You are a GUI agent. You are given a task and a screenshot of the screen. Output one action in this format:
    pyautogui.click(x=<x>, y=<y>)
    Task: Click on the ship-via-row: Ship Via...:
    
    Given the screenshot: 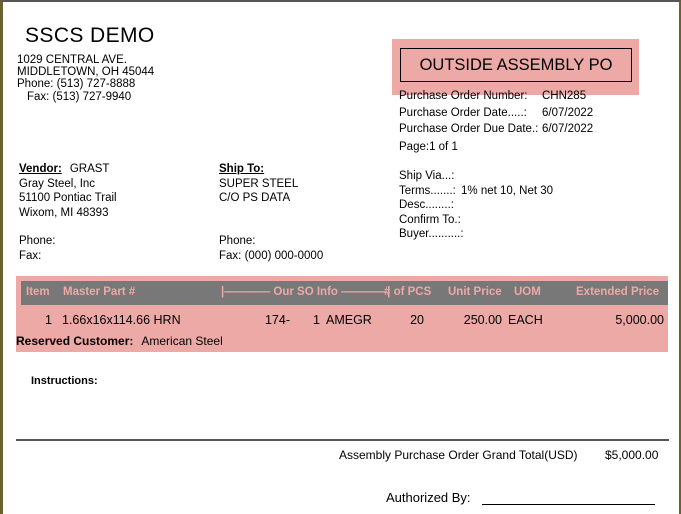 What is the action you would take?
    pyautogui.click(x=476, y=176)
    